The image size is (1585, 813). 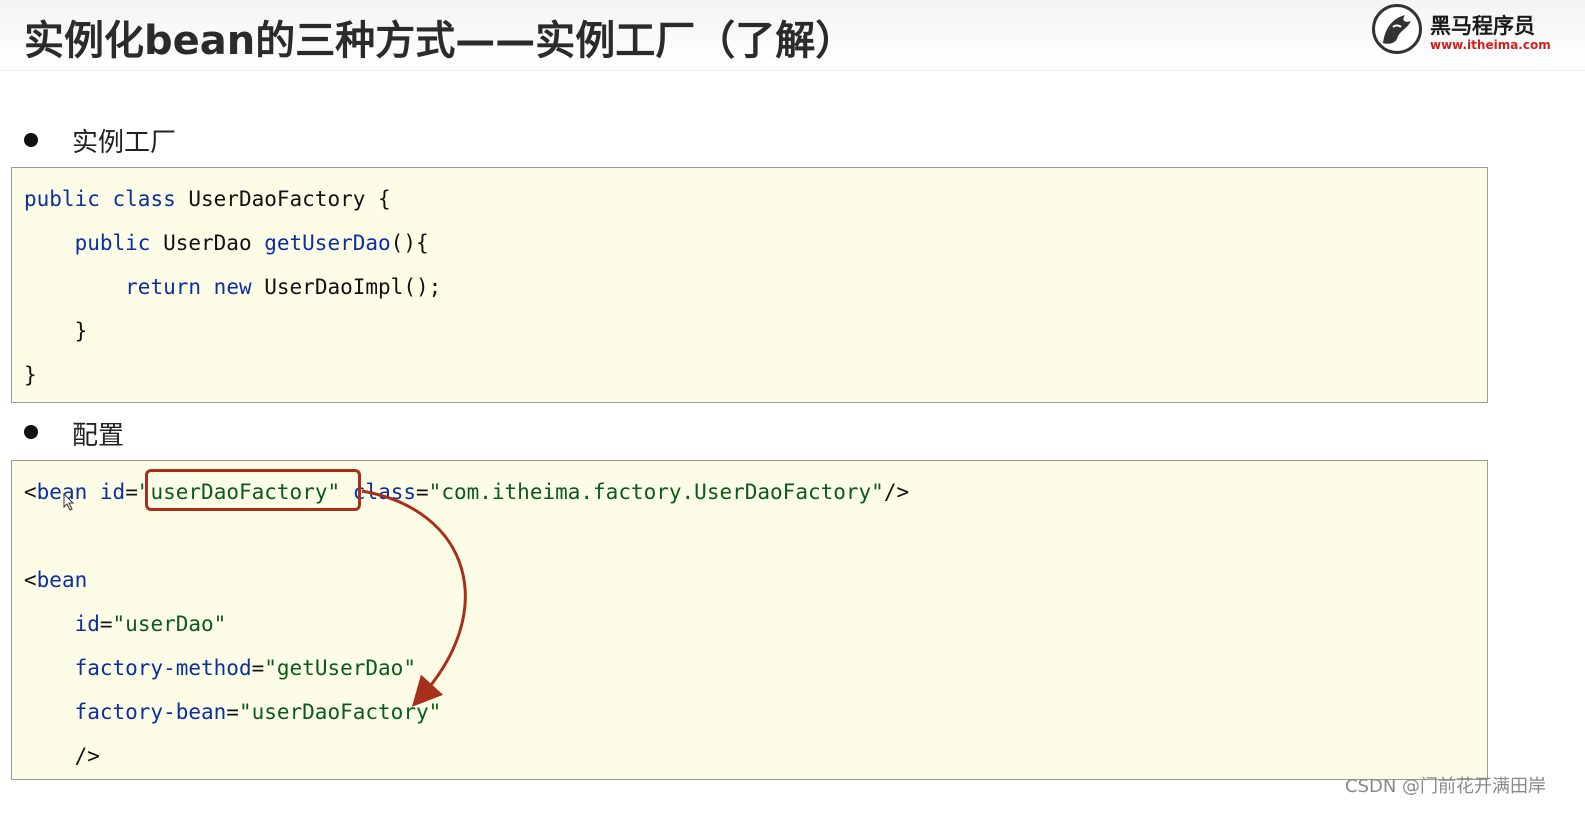 I want to click on section-label: 配置, so click(x=98, y=436).